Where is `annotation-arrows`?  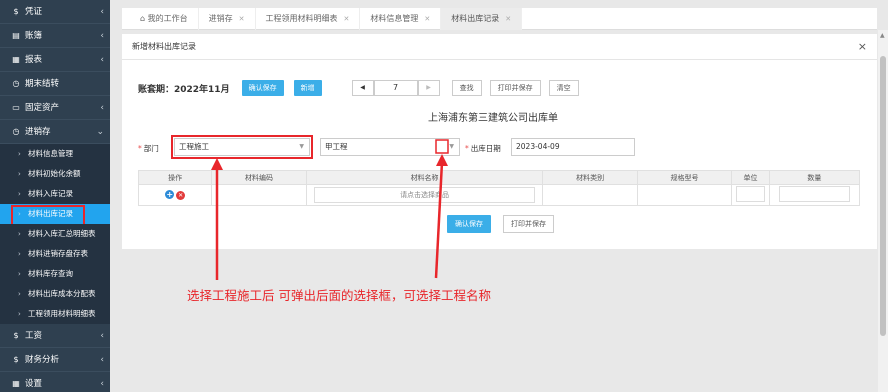 annotation-arrows is located at coordinates (330, 209).